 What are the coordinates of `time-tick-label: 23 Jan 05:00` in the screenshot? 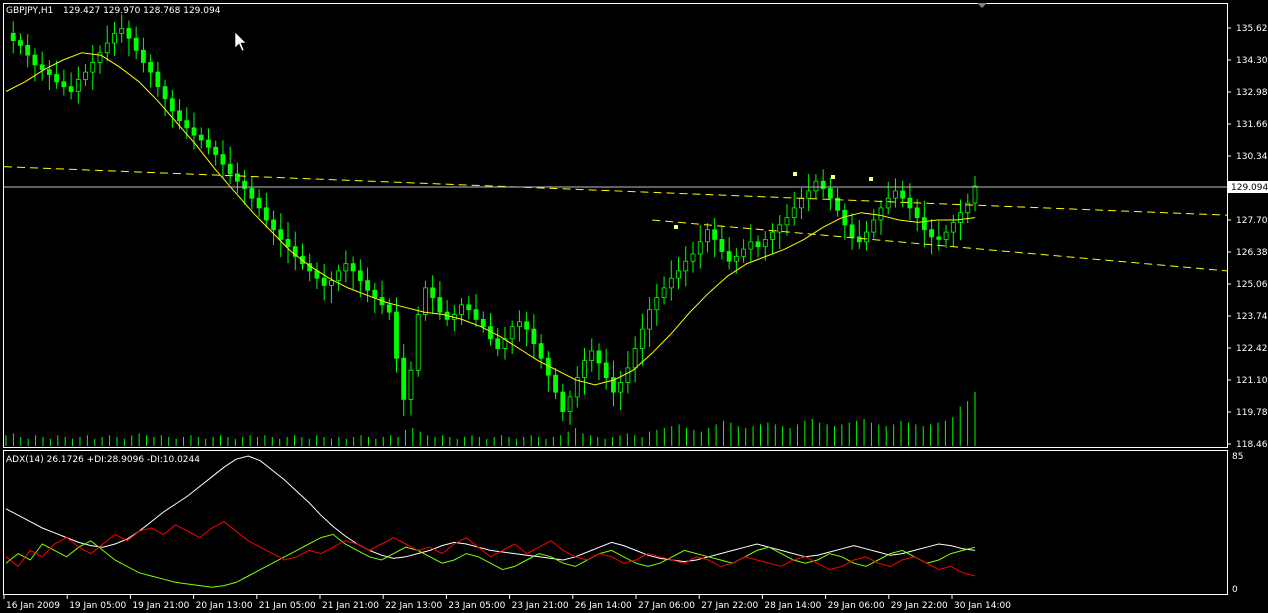 It's located at (476, 606).